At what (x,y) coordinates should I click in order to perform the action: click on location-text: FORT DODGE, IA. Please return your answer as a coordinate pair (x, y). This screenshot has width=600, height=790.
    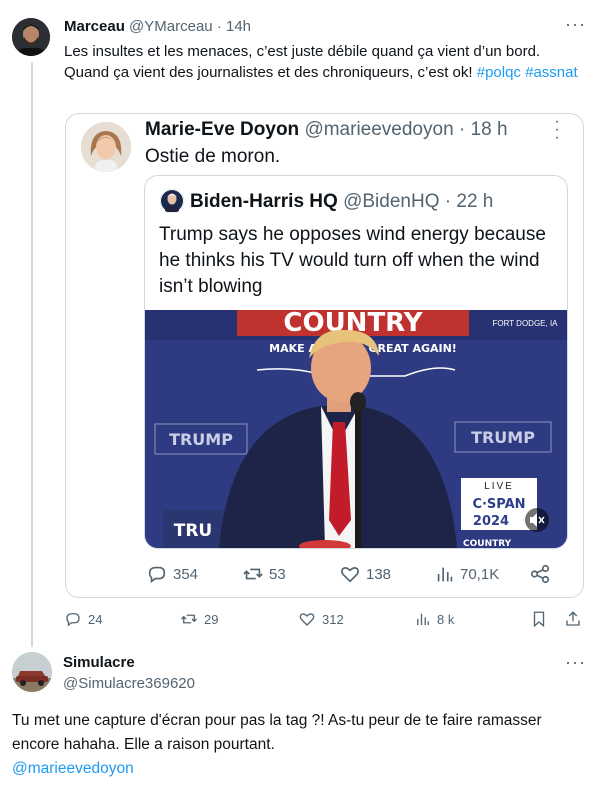
    Looking at the image, I should click on (525, 323).